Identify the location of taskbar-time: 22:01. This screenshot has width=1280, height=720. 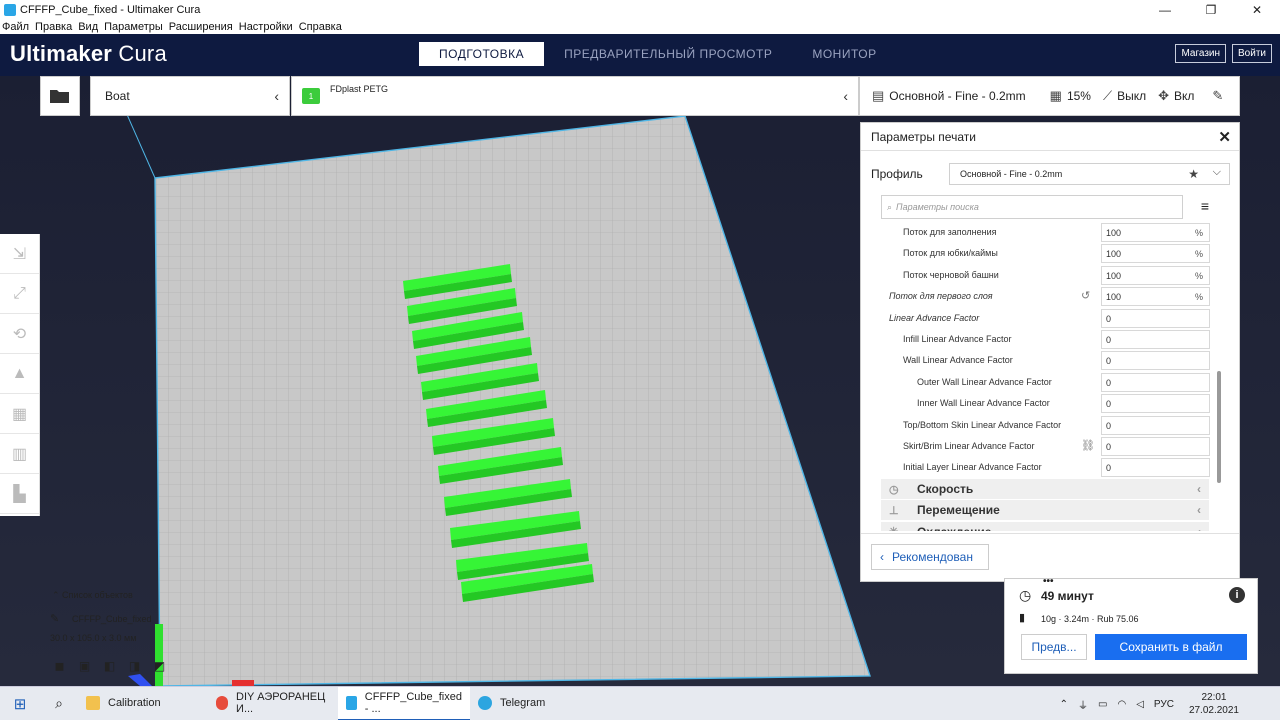
(1214, 697).